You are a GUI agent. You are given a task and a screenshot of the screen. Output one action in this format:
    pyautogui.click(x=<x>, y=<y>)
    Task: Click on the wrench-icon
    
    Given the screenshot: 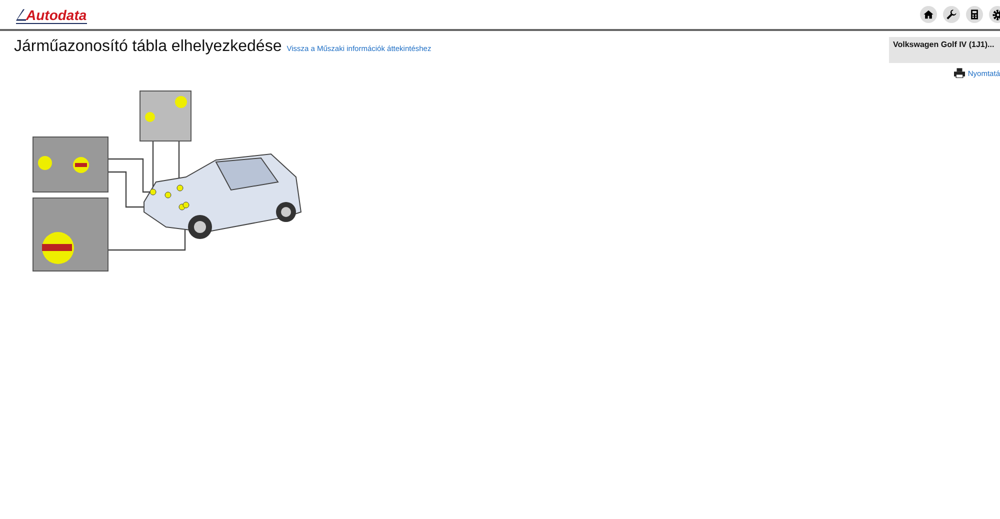 What is the action you would take?
    pyautogui.click(x=951, y=14)
    